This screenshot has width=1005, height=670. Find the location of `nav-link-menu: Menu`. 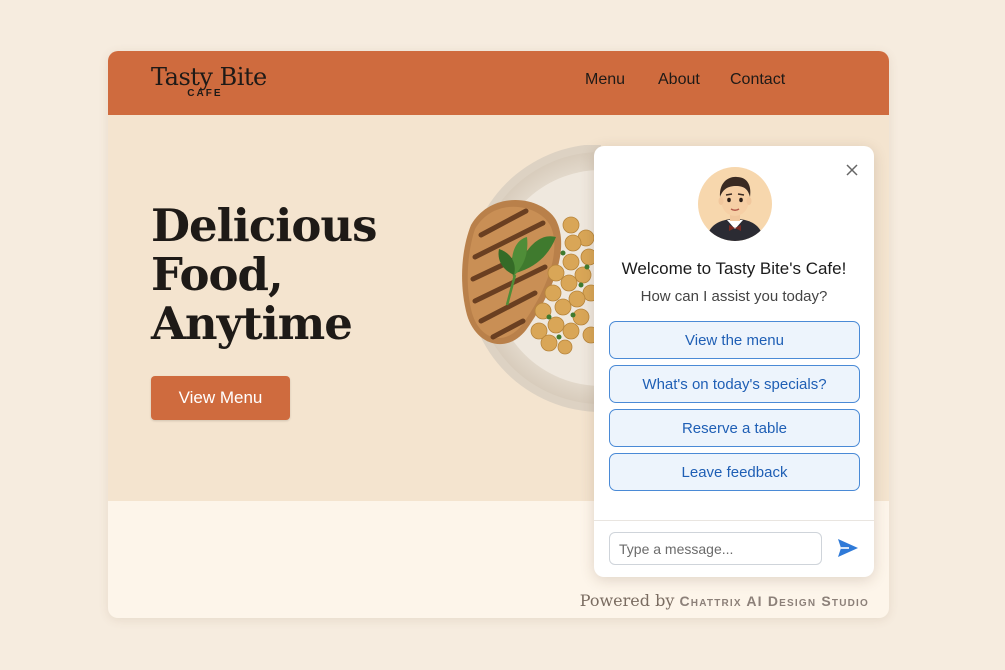

nav-link-menu: Menu is located at coordinates (605, 80).